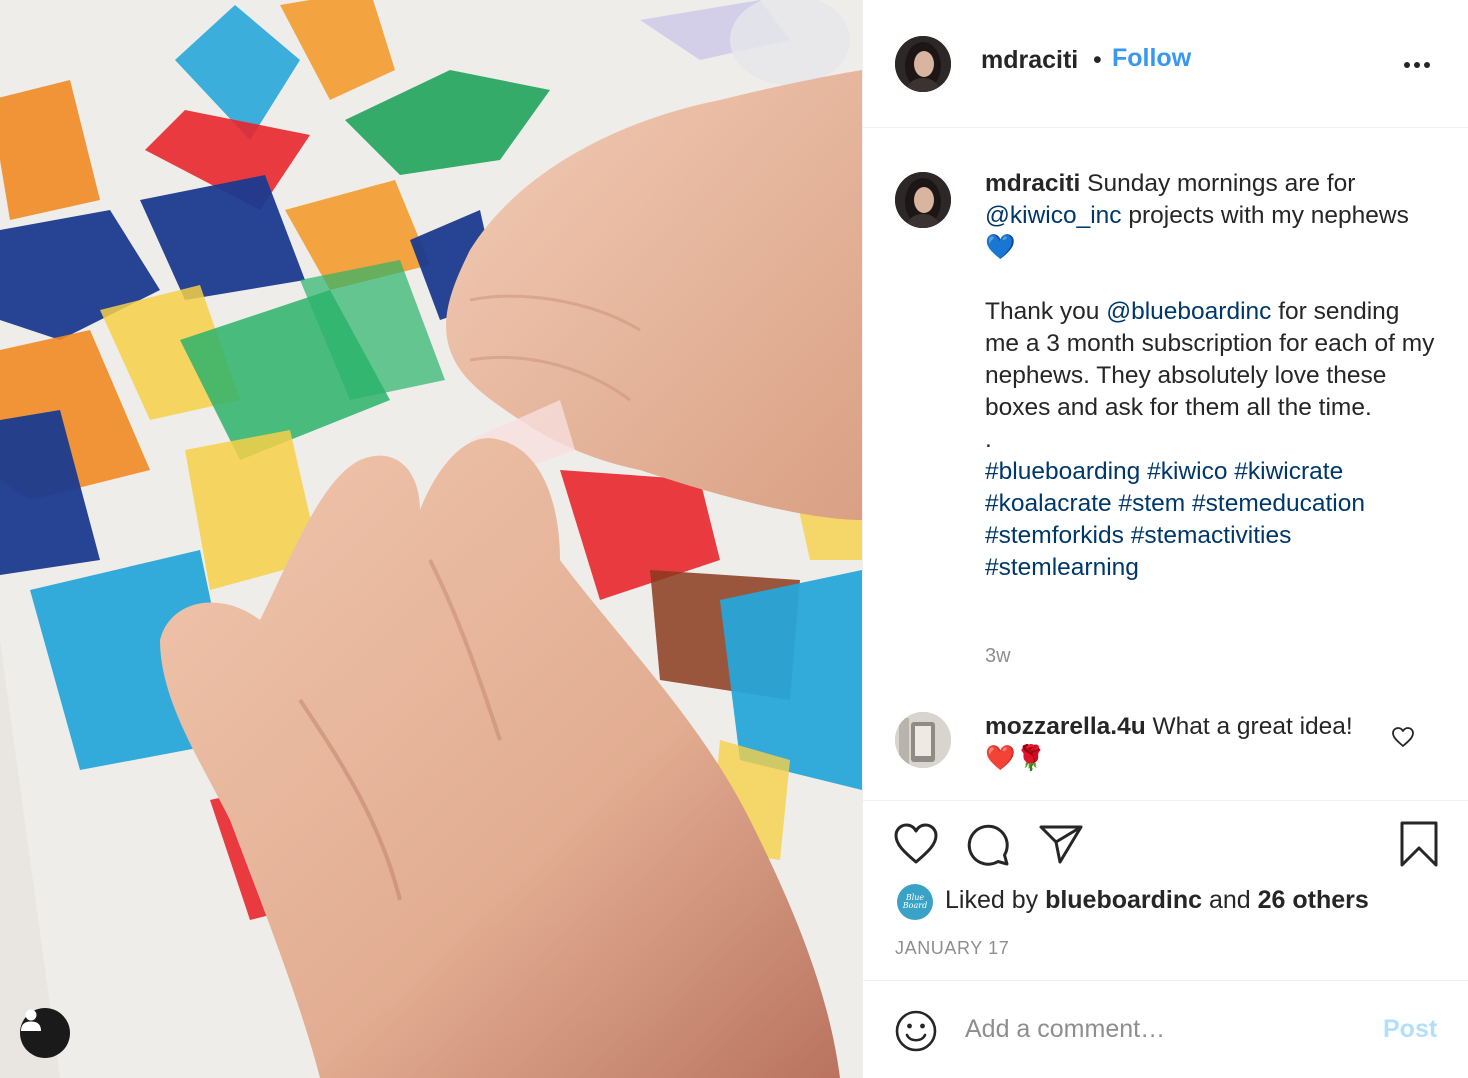 Image resolution: width=1468 pixels, height=1078 pixels. I want to click on actions-divider, so click(1165, 800).